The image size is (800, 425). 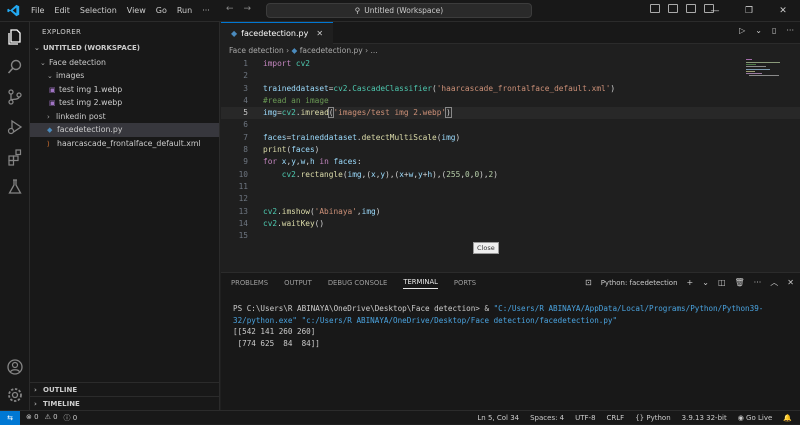 What do you see at coordinates (62, 10) in the screenshot?
I see `menu-edit: Edit` at bounding box center [62, 10].